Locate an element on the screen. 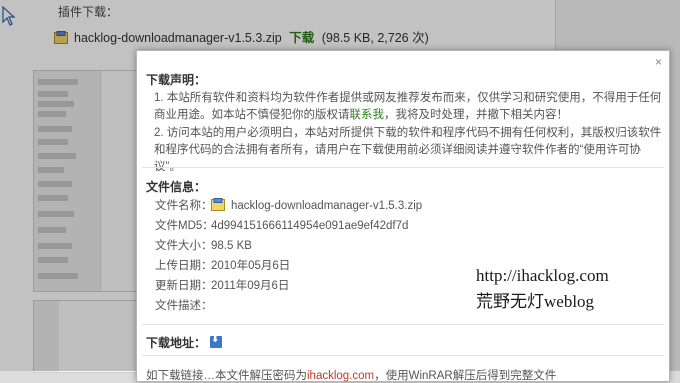 This screenshot has width=680, height=383. watermark-name: 荒野无灯weblog is located at coordinates (535, 301).